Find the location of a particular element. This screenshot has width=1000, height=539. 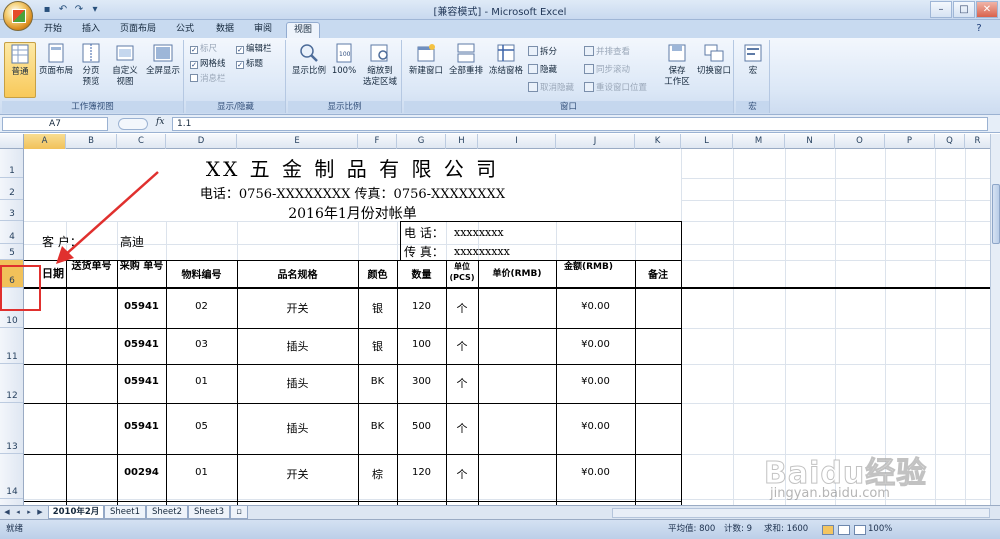

tab-home: 开始 is located at coordinates (53, 30).